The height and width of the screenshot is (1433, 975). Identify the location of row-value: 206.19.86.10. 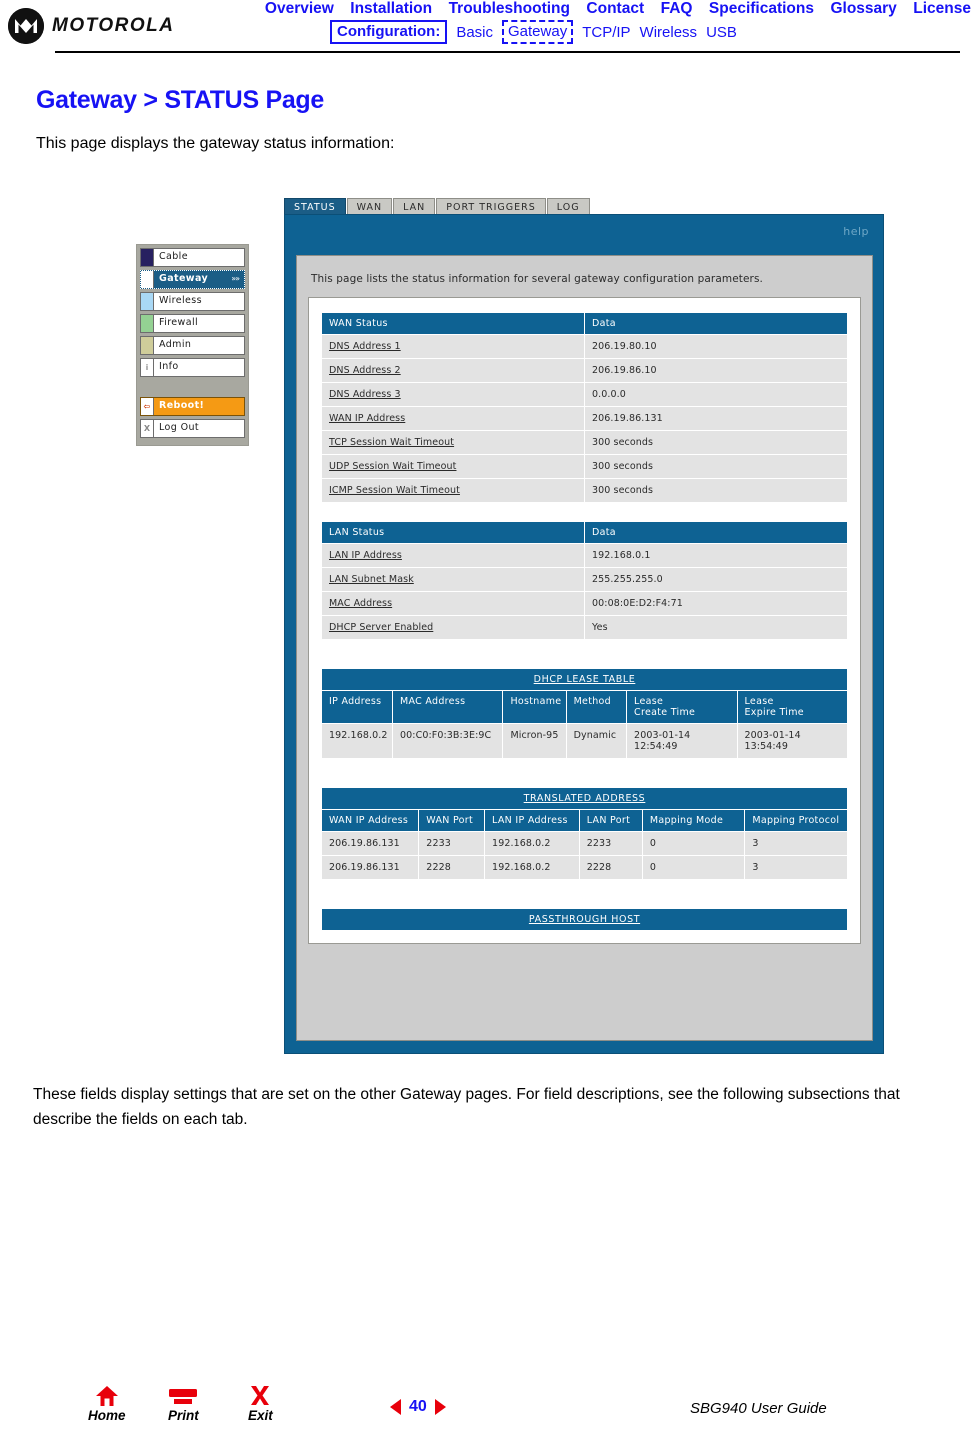
(716, 370).